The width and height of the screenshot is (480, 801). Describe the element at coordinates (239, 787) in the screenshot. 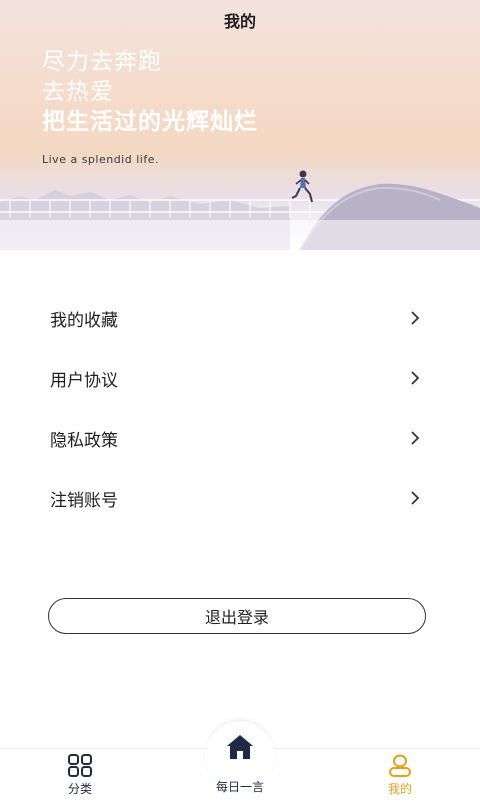

I see `tab-label: 每日一言` at that location.